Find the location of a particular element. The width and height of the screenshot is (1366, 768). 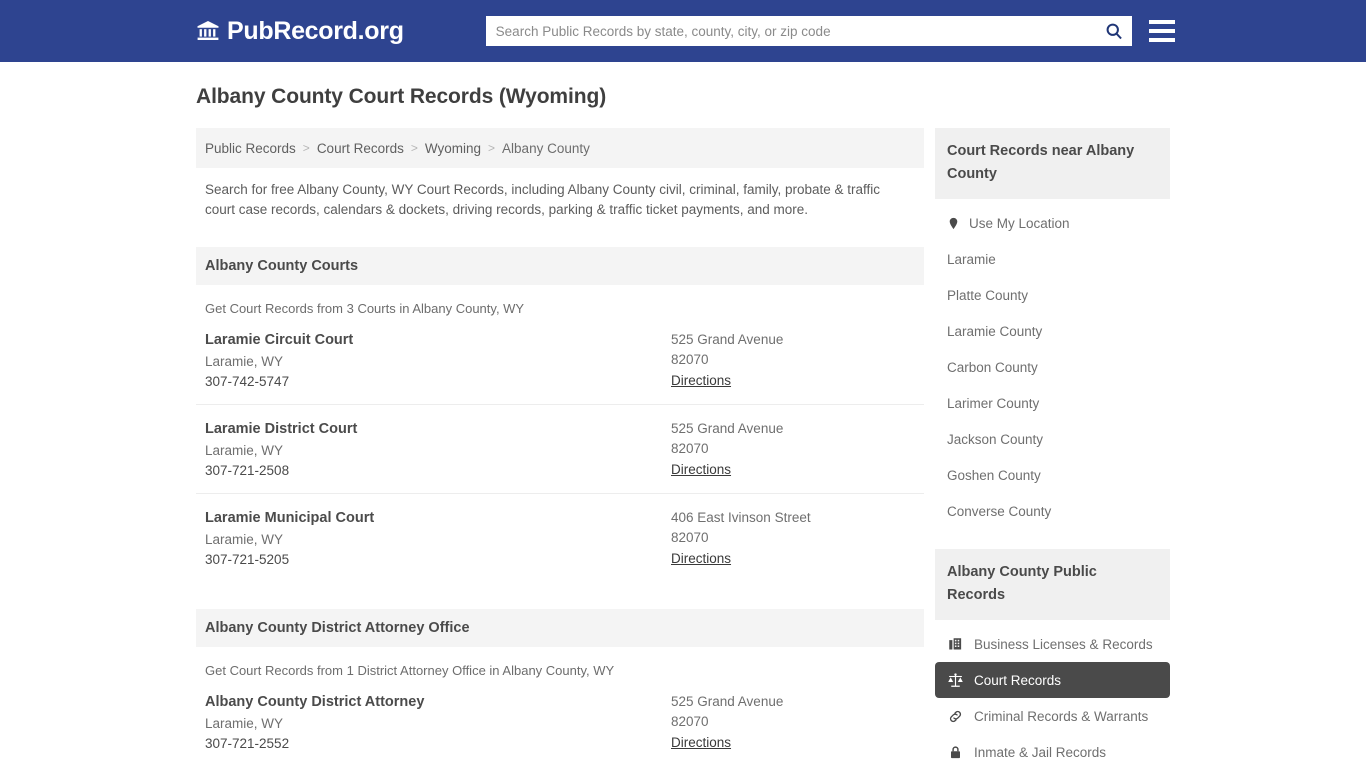

sidebar-item-label: Converse County is located at coordinates (999, 511).